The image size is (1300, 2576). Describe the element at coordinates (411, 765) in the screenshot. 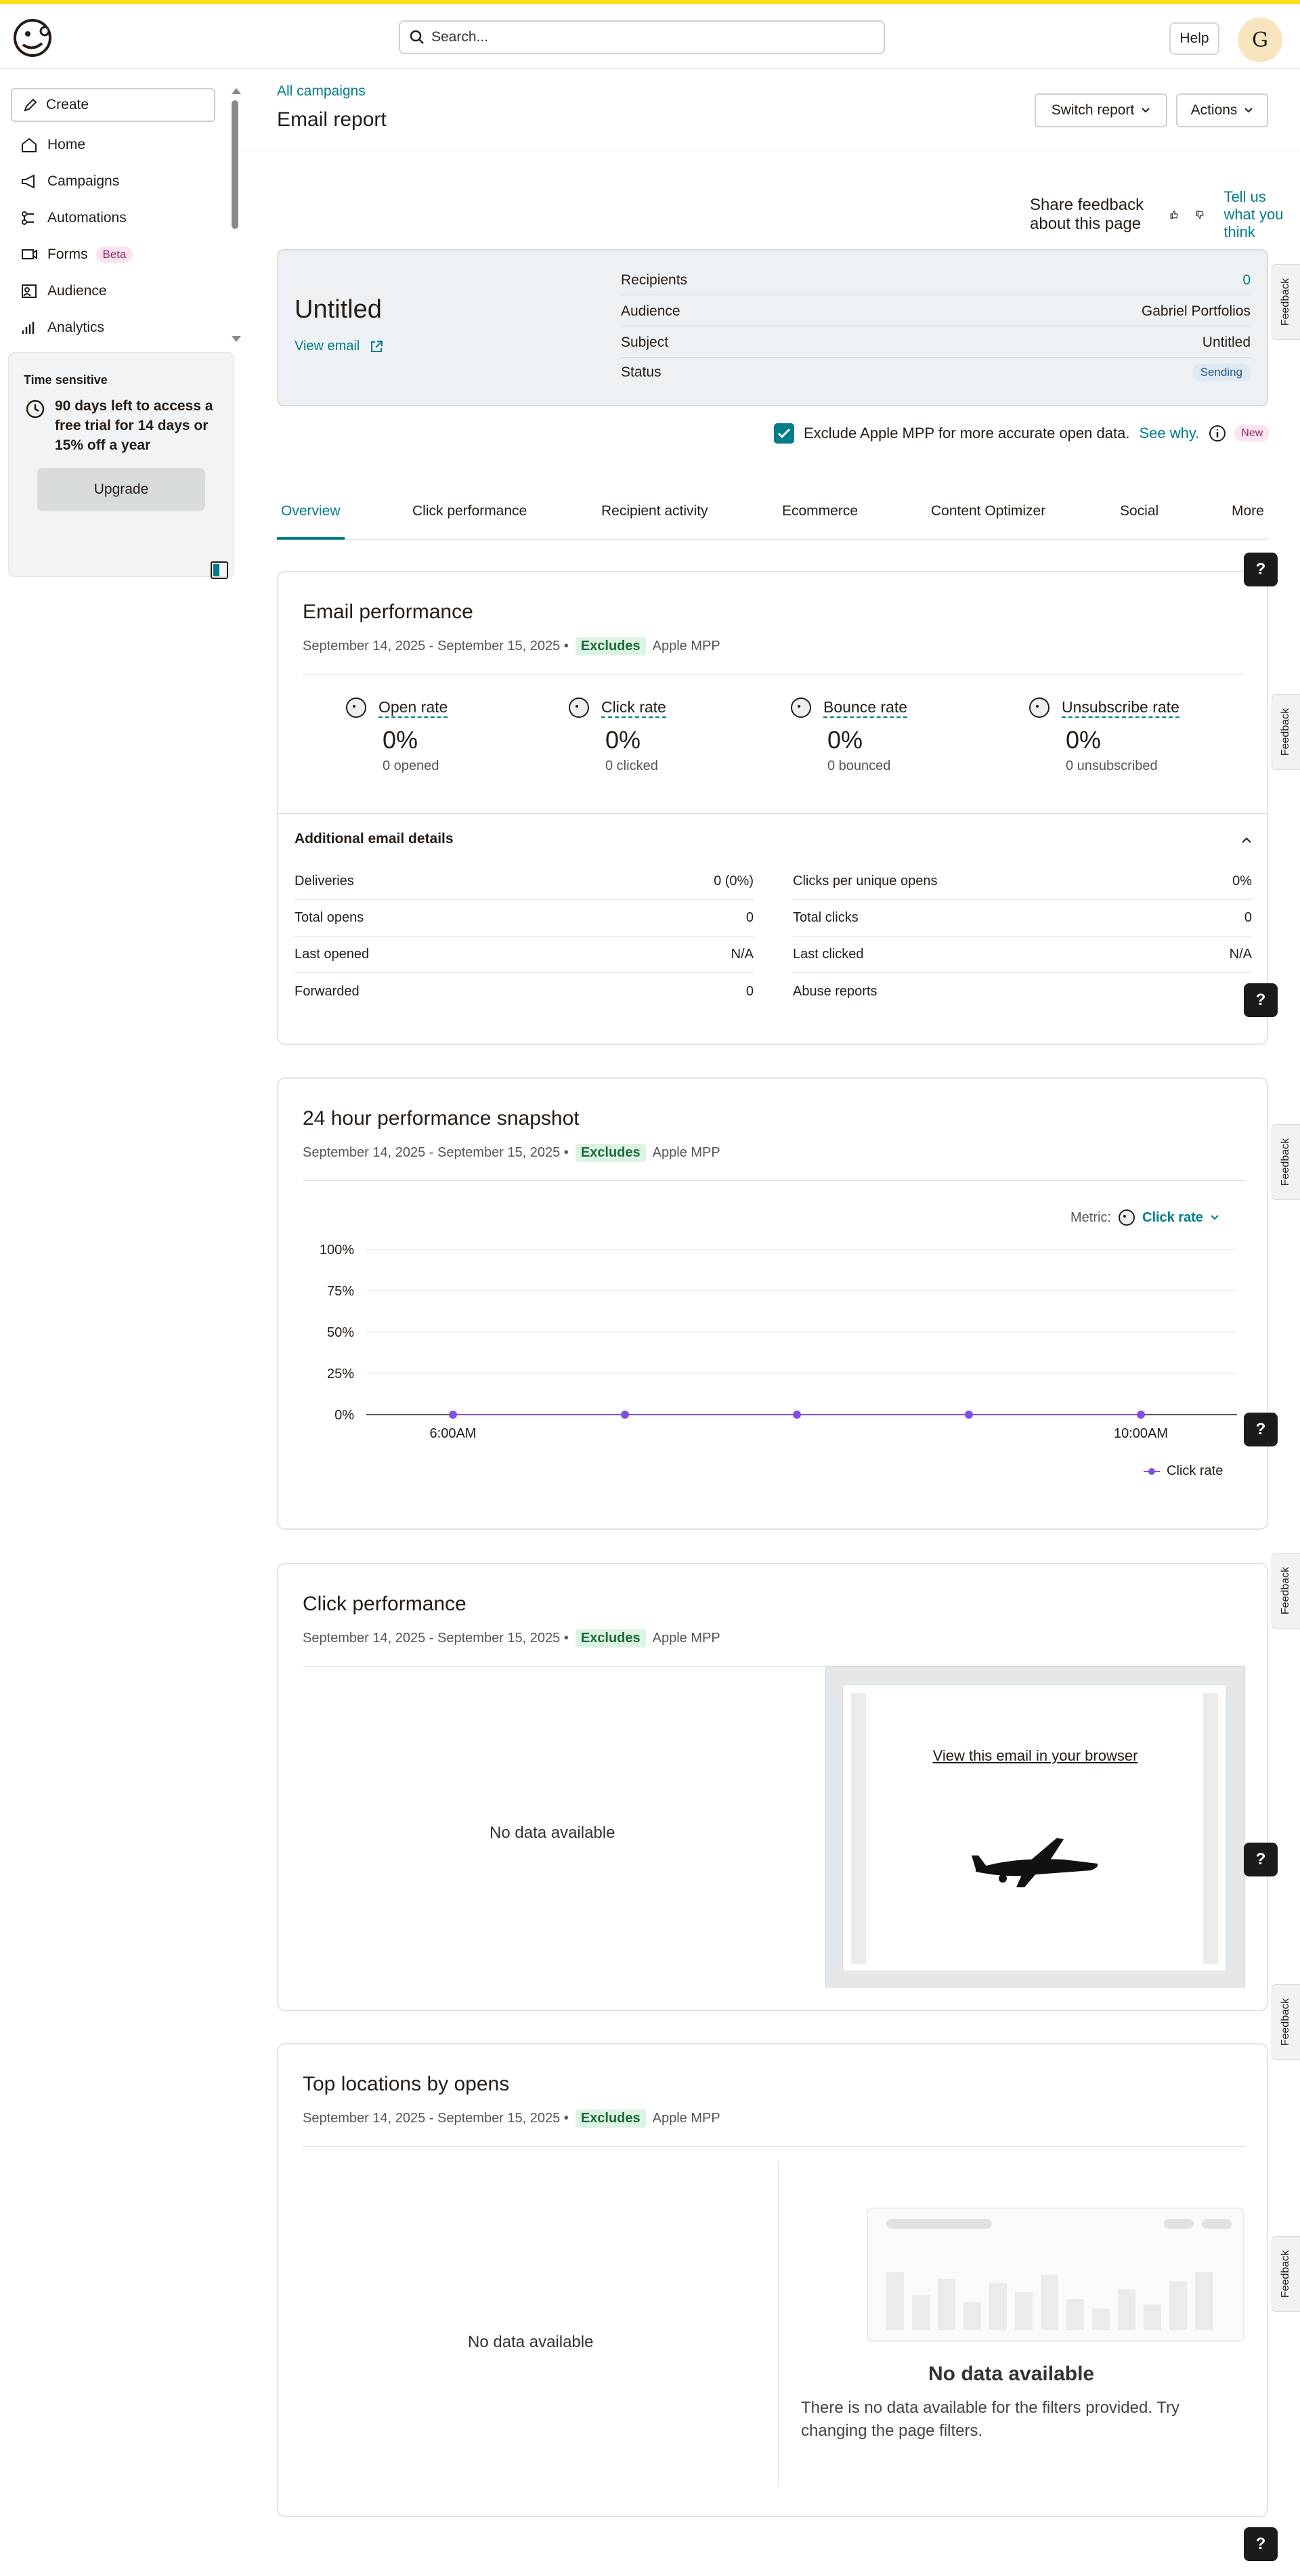

I see `open-rate-sub: 0 opened` at that location.